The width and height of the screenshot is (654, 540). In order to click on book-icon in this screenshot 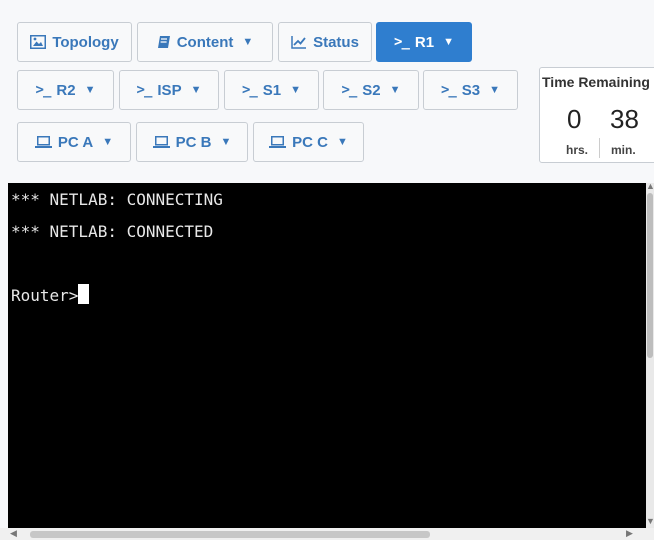, I will do `click(164, 42)`.